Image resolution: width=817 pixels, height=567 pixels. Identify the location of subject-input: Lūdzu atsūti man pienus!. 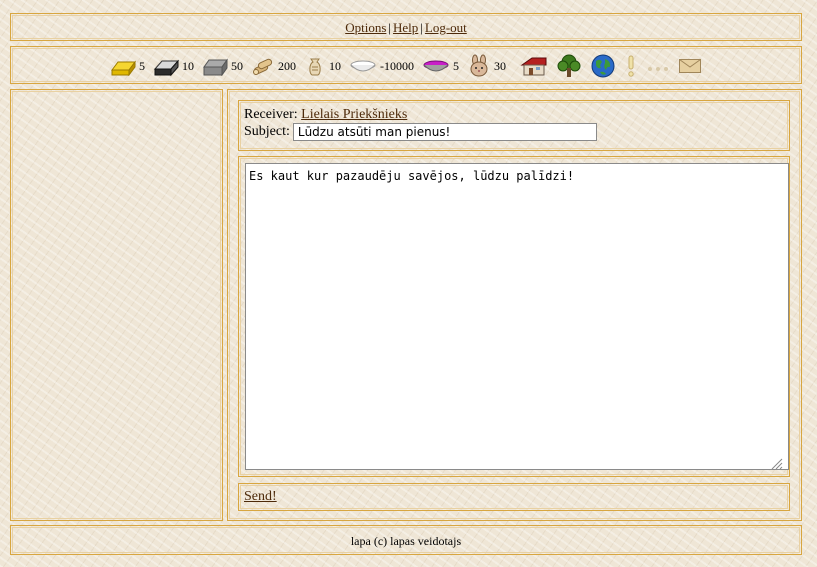
(444, 132).